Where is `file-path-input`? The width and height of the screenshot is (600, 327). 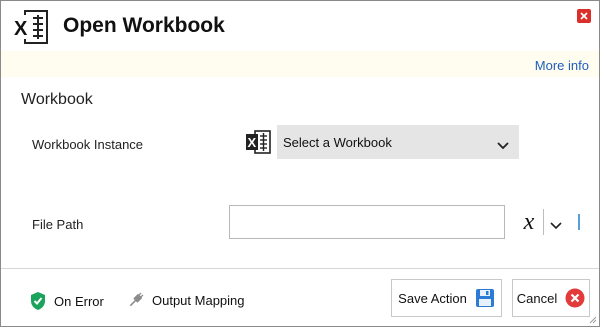 file-path-input is located at coordinates (367, 222).